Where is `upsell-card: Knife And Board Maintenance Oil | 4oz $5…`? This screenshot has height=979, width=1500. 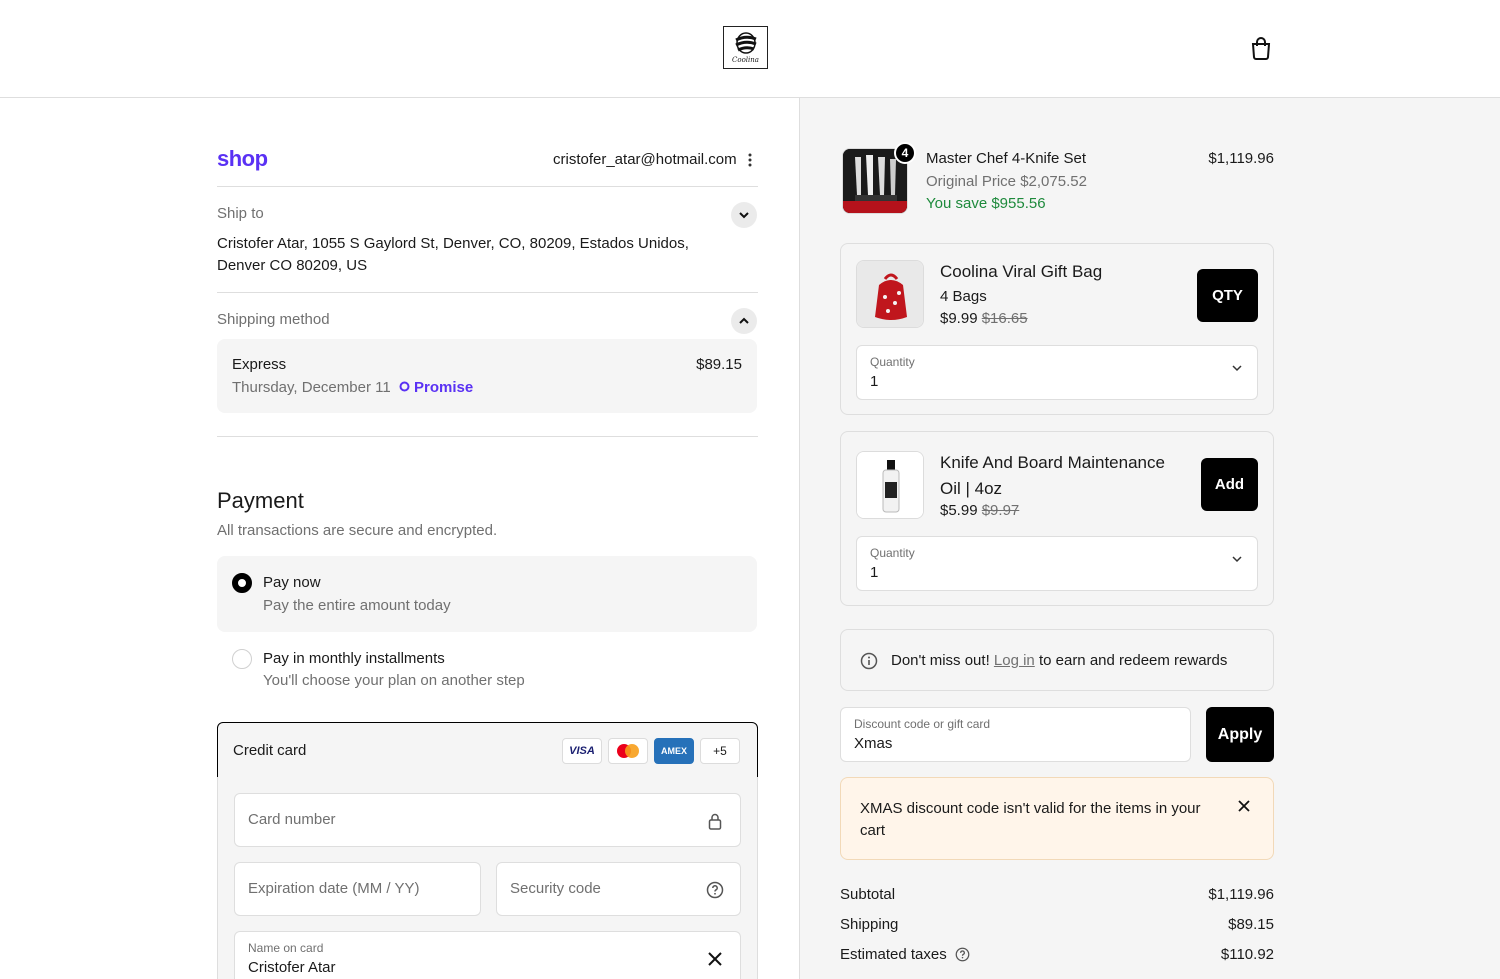 upsell-card: Knife And Board Maintenance Oil | 4oz $5… is located at coordinates (1057, 518).